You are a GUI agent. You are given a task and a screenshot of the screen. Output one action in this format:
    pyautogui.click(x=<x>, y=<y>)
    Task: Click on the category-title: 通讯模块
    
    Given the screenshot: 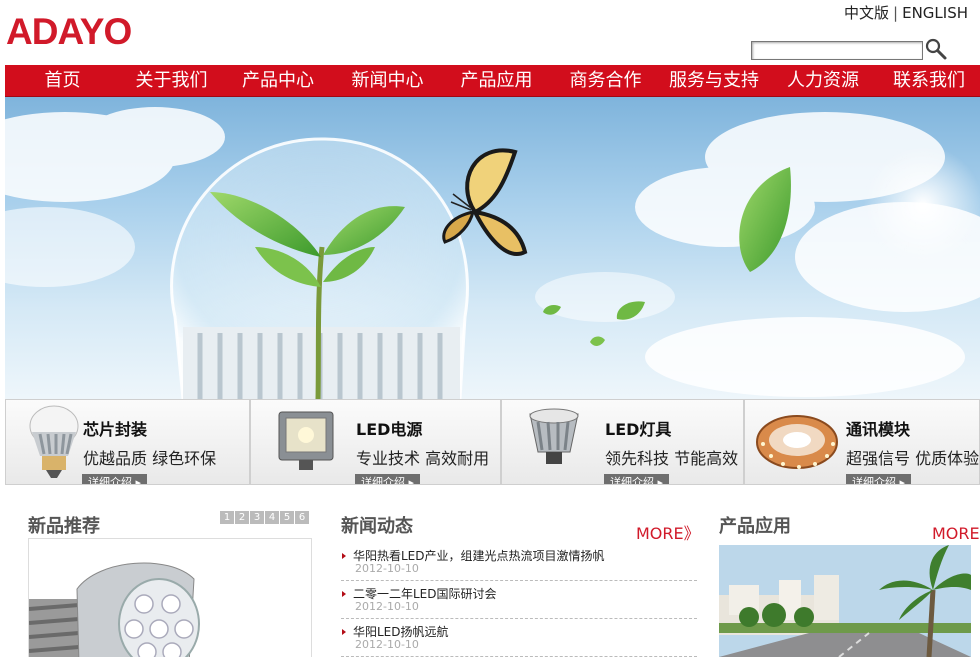 What is the action you would take?
    pyautogui.click(x=878, y=429)
    